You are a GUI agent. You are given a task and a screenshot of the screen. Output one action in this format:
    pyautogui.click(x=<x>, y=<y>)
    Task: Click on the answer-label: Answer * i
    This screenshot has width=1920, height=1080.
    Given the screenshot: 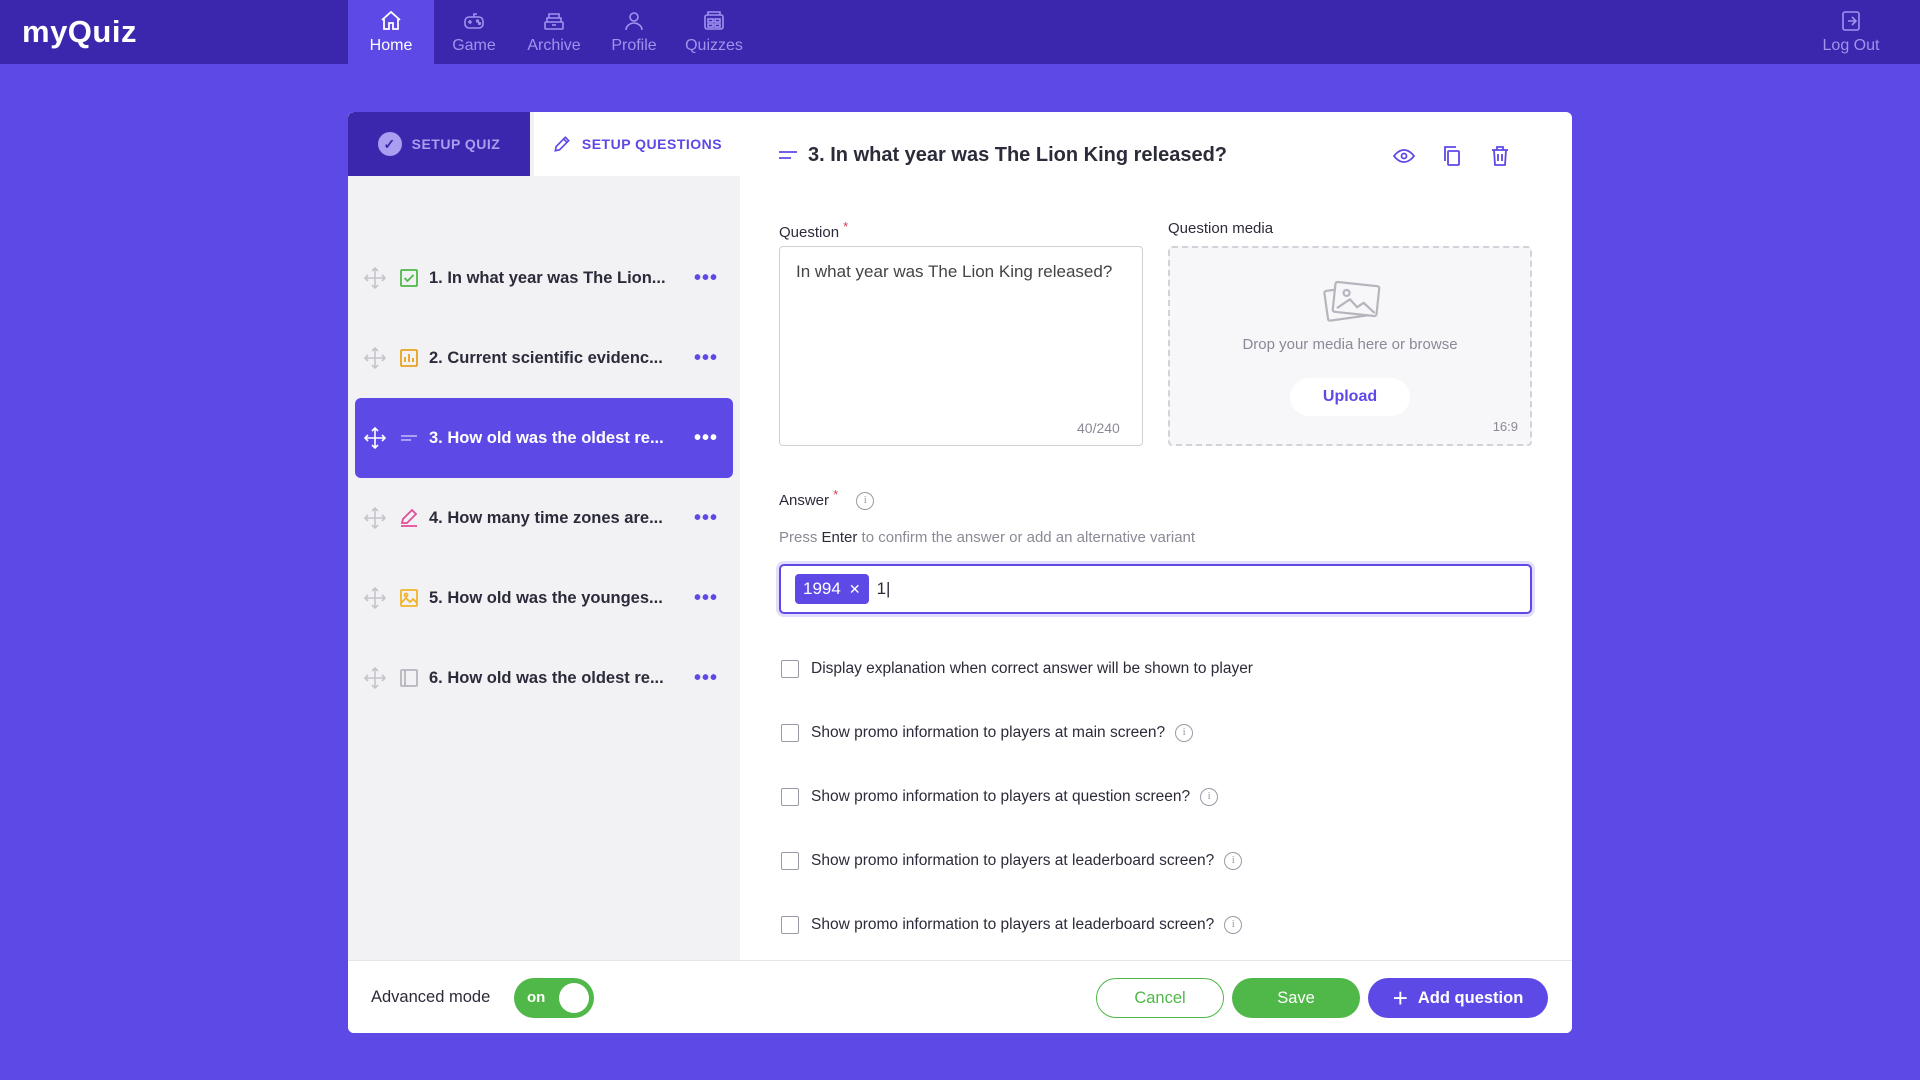 What is the action you would take?
    pyautogui.click(x=827, y=499)
    